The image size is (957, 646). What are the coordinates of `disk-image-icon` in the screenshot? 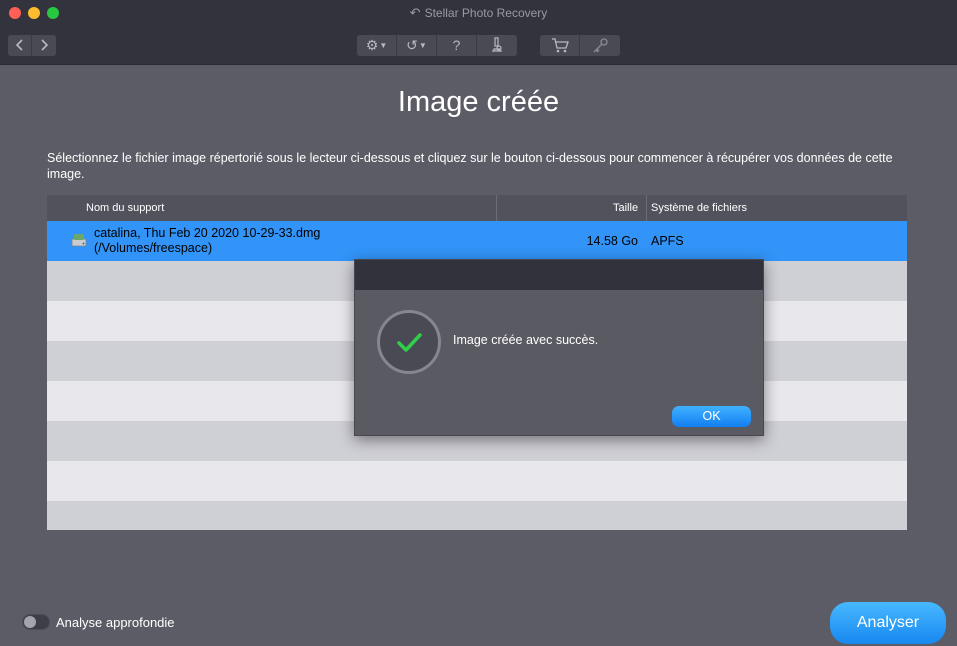 It's located at (79, 240).